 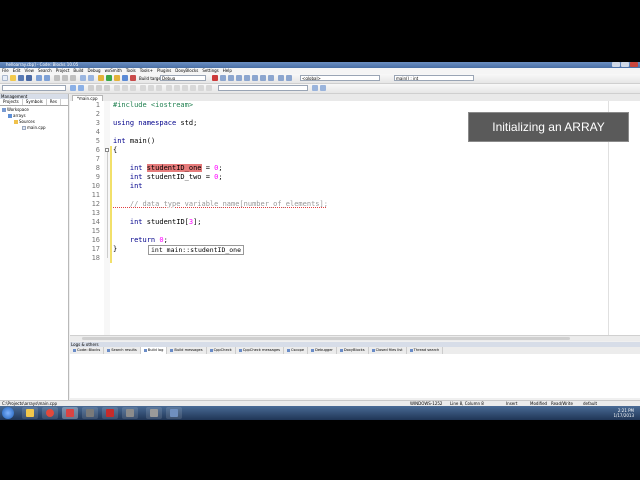 What do you see at coordinates (623, 415) in the screenshot?
I see `taskbar-clock-date: 1/17/2013` at bounding box center [623, 415].